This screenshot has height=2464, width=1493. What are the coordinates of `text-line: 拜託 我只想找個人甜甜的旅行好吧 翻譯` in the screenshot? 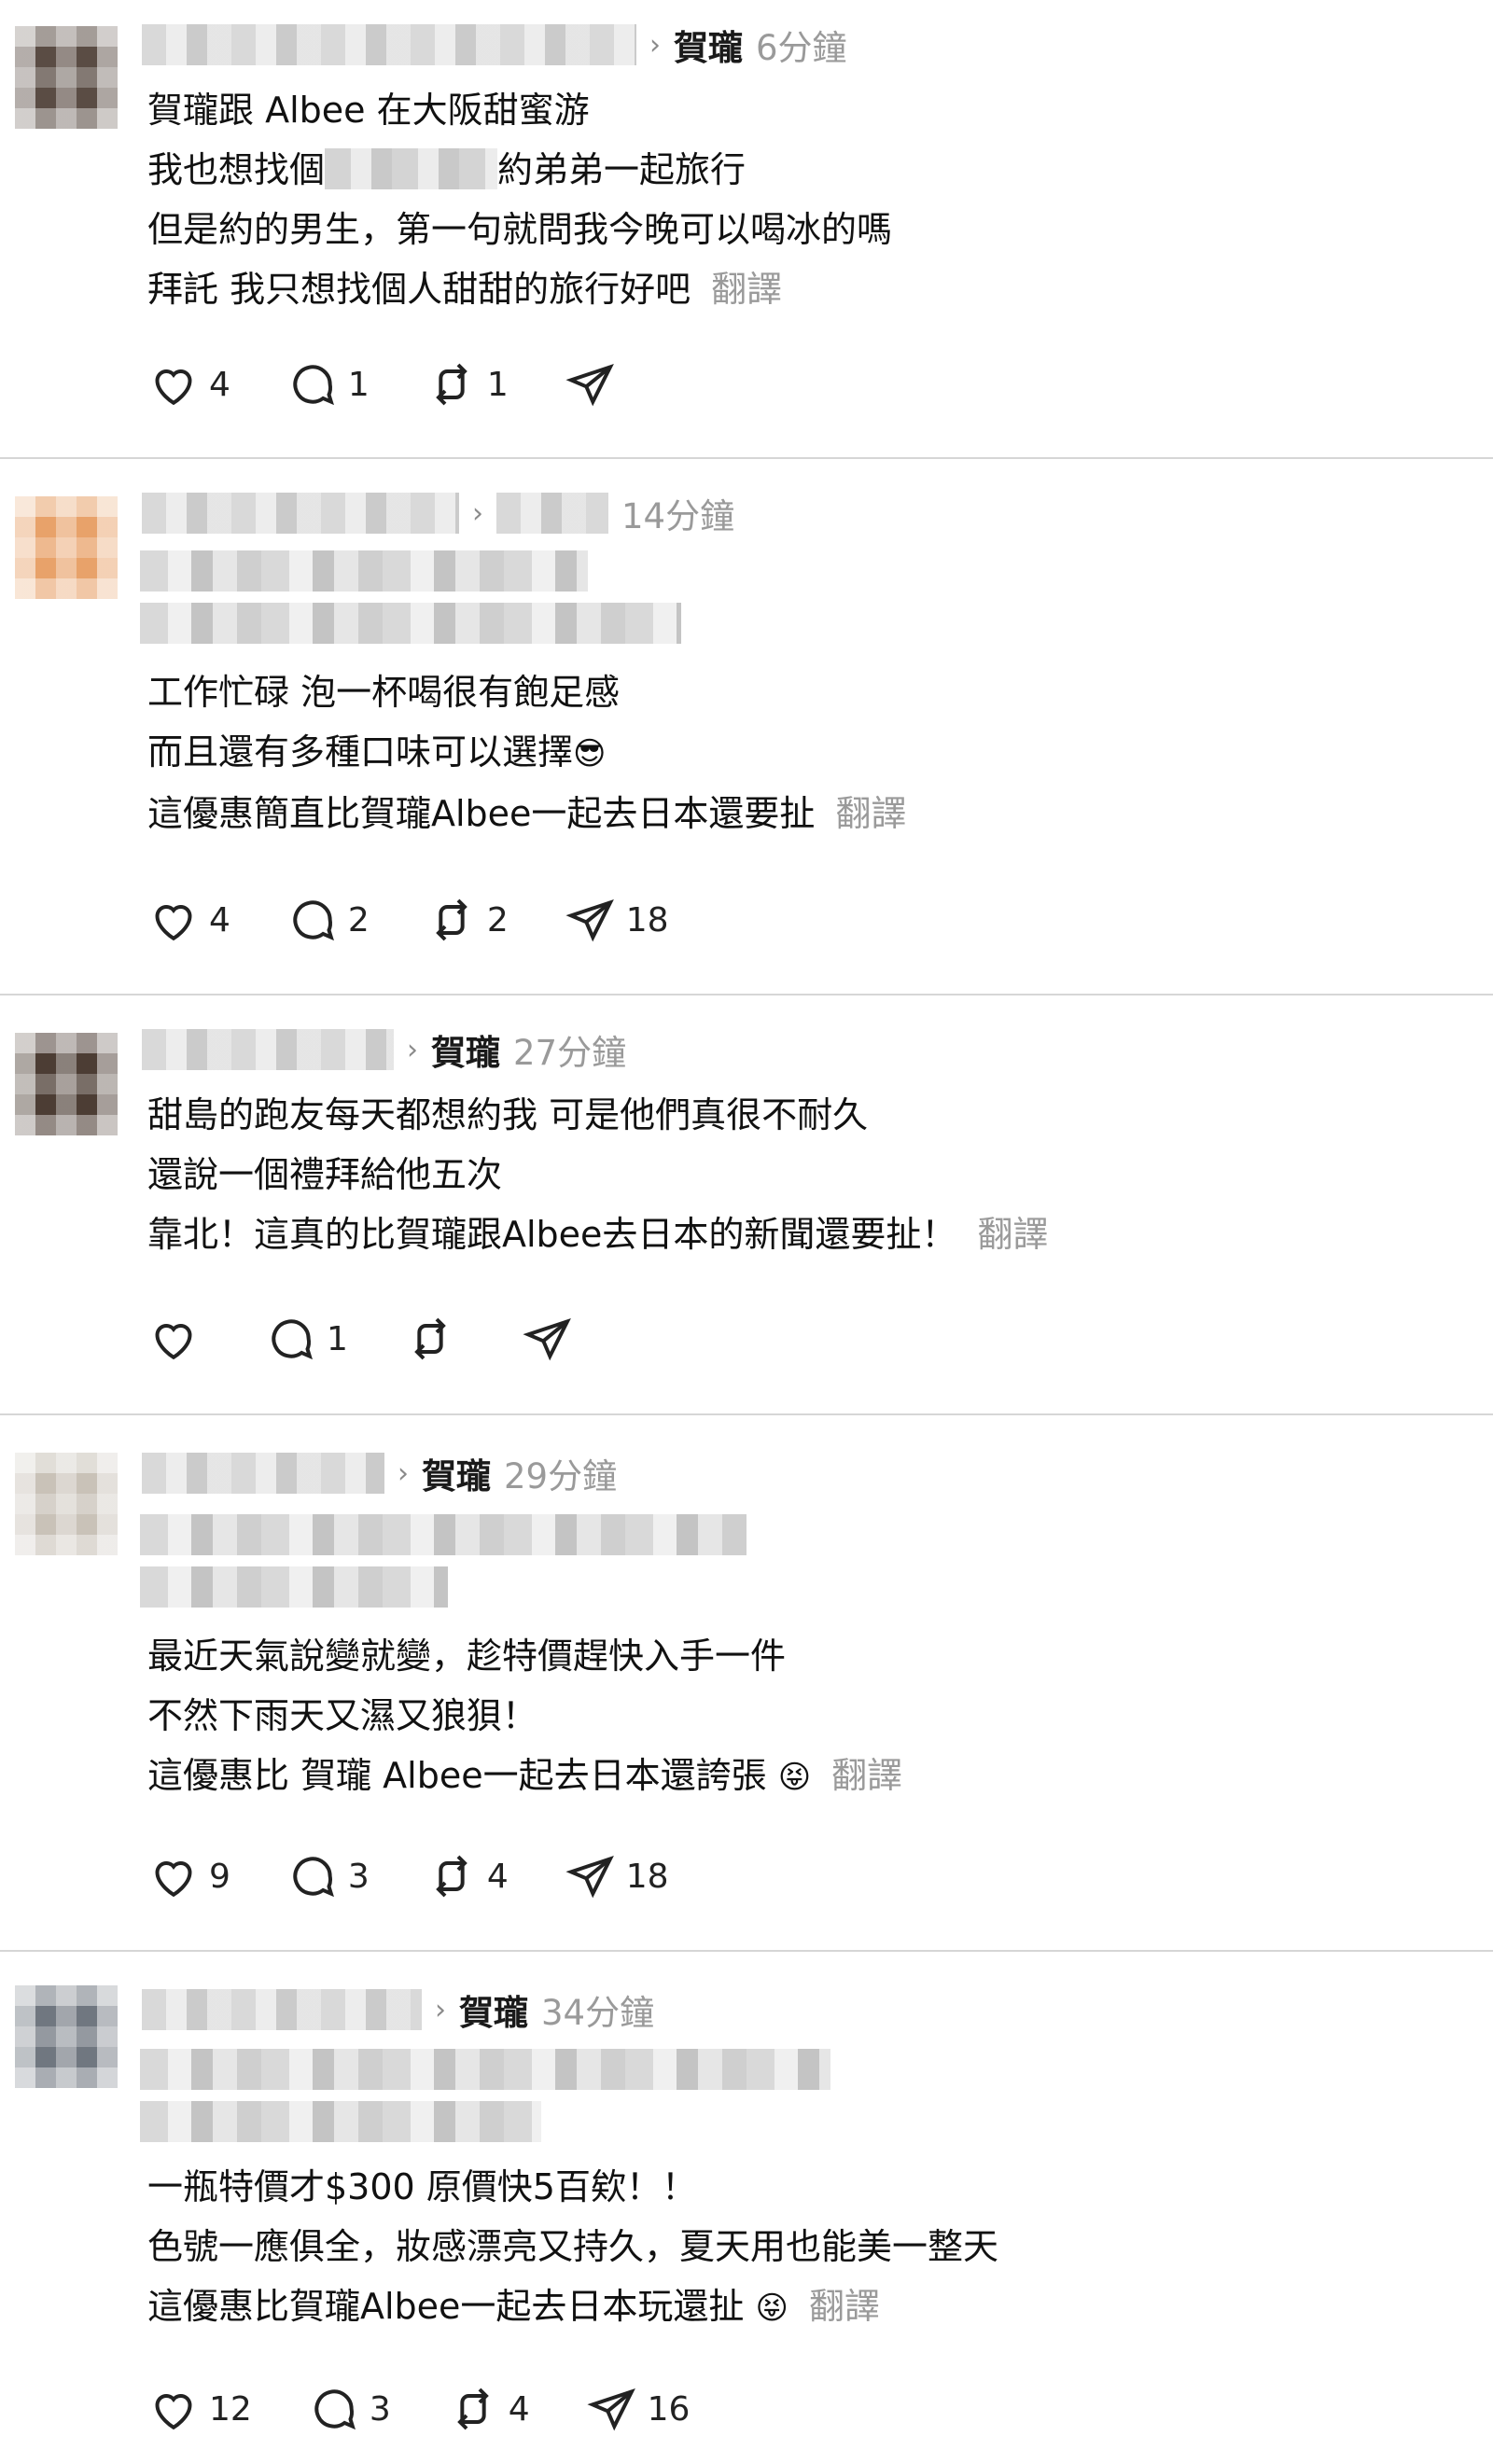 It's located at (465, 289).